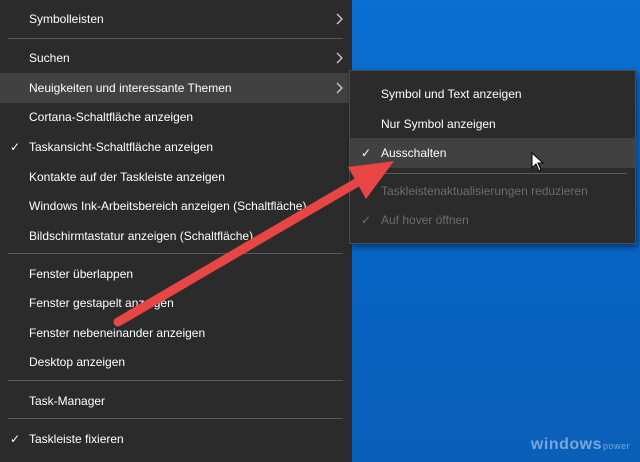 The height and width of the screenshot is (462, 640). What do you see at coordinates (492, 220) in the screenshot?
I see `submenu-item-auf-hover-oeffnen: ✓ Auf hover öffnen` at bounding box center [492, 220].